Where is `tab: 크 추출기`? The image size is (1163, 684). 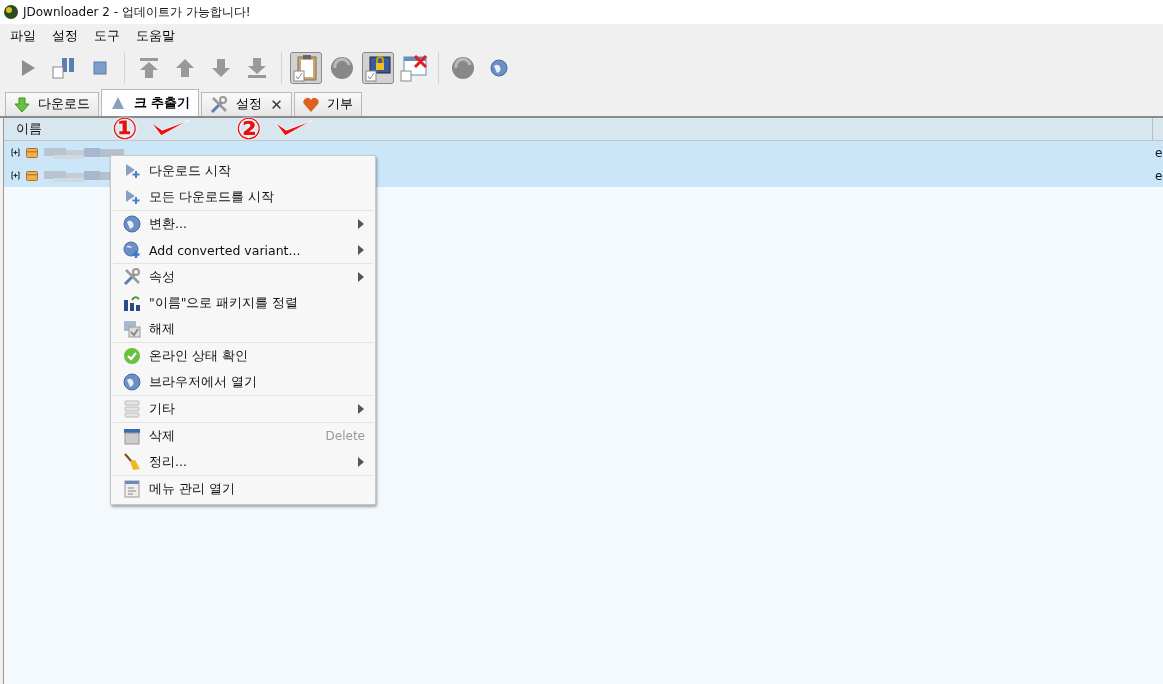 tab: 크 추출기 is located at coordinates (150, 102).